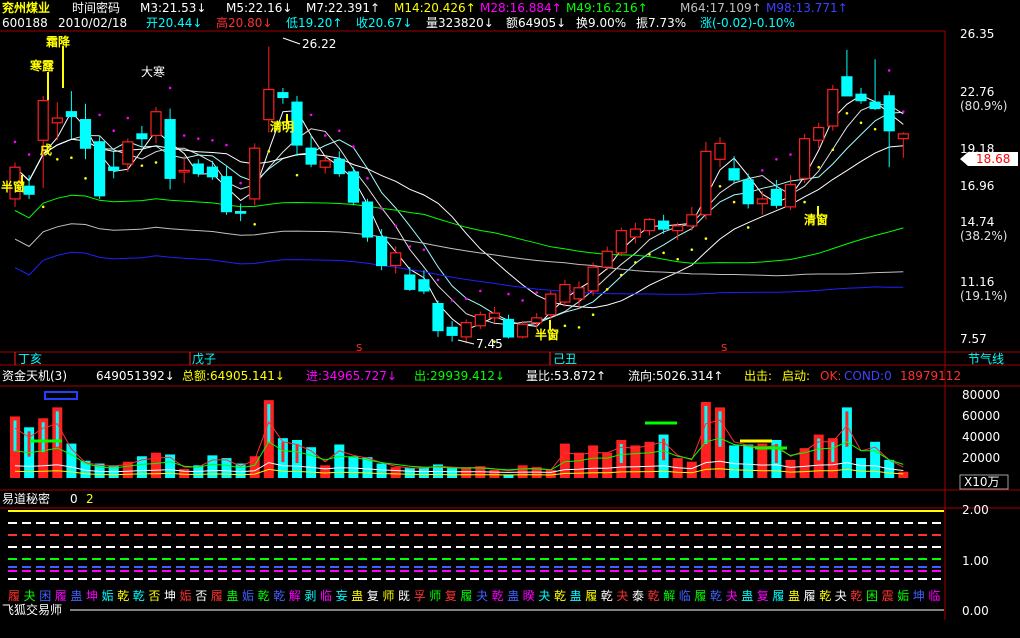 The width and height of the screenshot is (1020, 638). What do you see at coordinates (25, 23) in the screenshot?
I see `stock-code: 600188` at bounding box center [25, 23].